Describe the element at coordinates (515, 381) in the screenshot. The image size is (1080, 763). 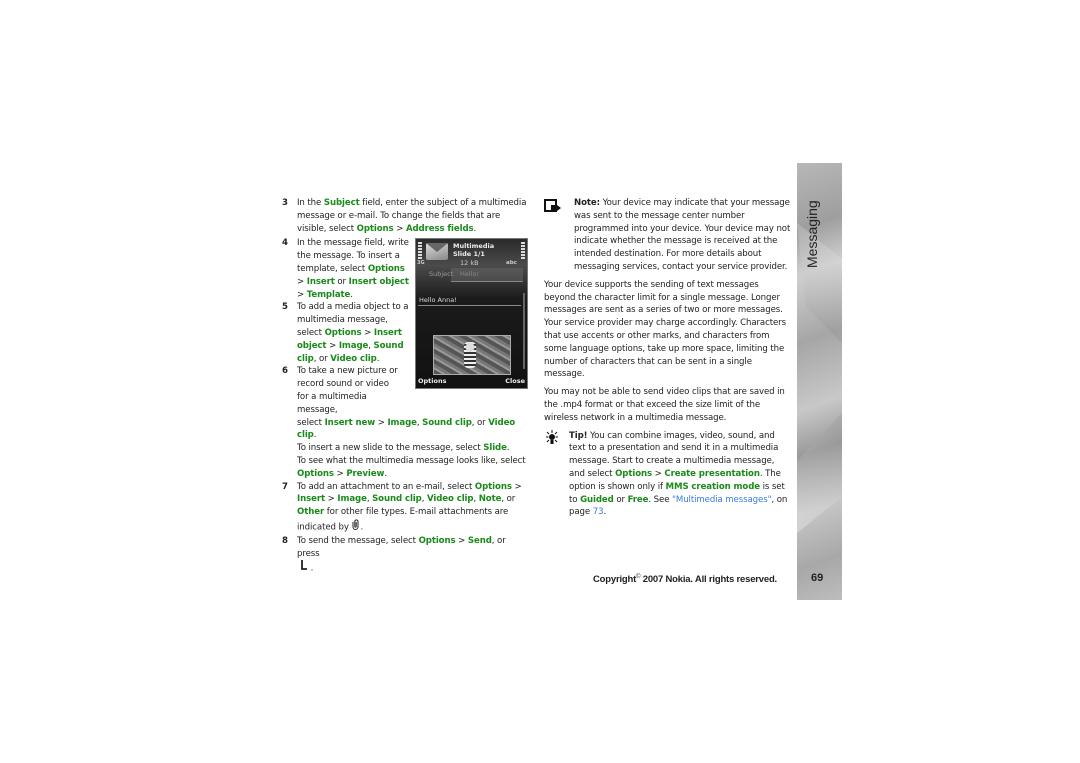
I see `close-softkey: Close` at that location.